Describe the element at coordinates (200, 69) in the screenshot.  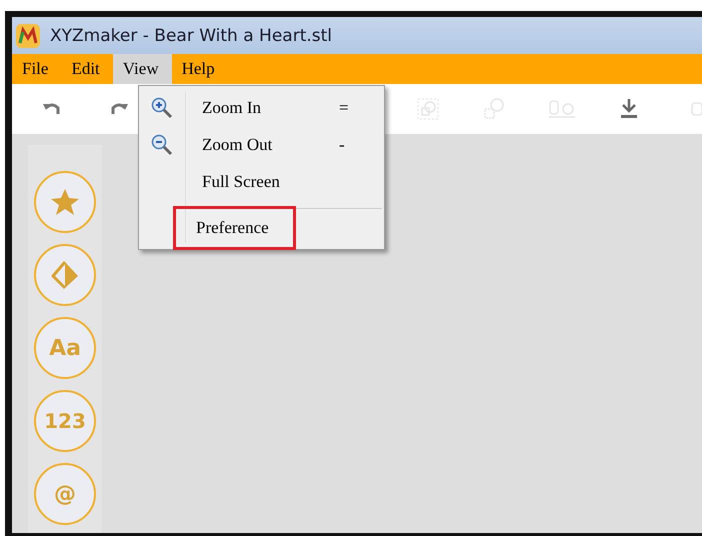
I see `menu-item: Help` at that location.